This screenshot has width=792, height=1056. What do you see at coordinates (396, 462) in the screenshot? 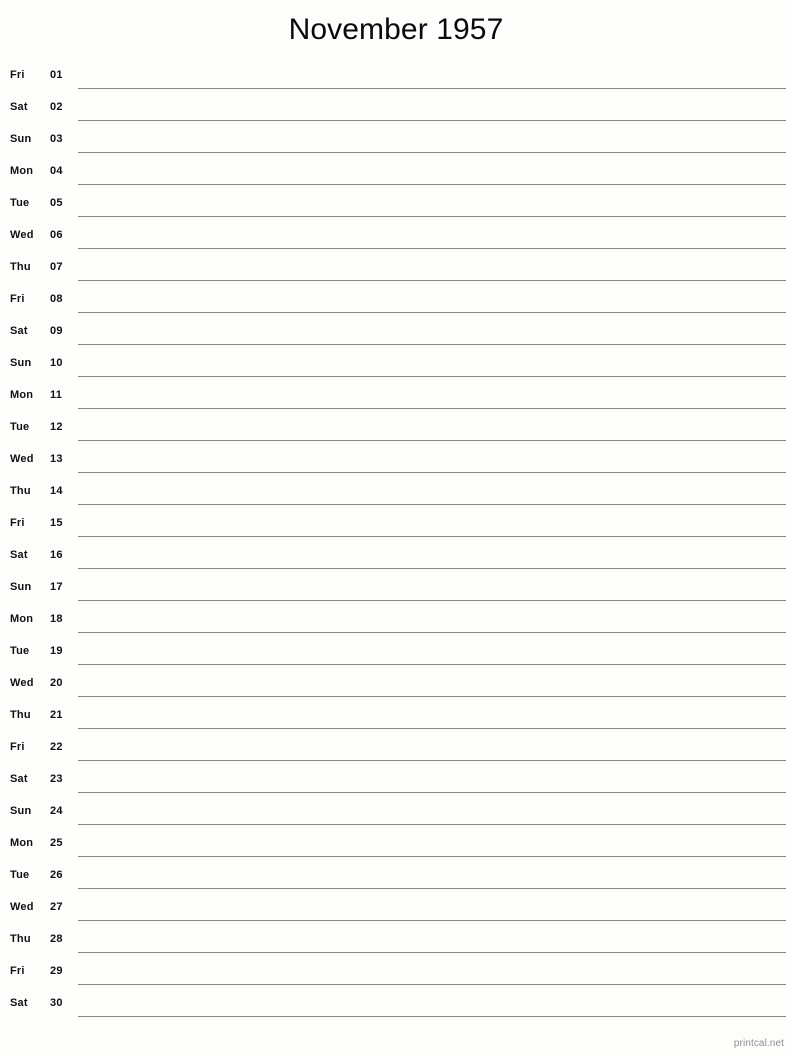
I see `day-row: Wed 13` at bounding box center [396, 462].